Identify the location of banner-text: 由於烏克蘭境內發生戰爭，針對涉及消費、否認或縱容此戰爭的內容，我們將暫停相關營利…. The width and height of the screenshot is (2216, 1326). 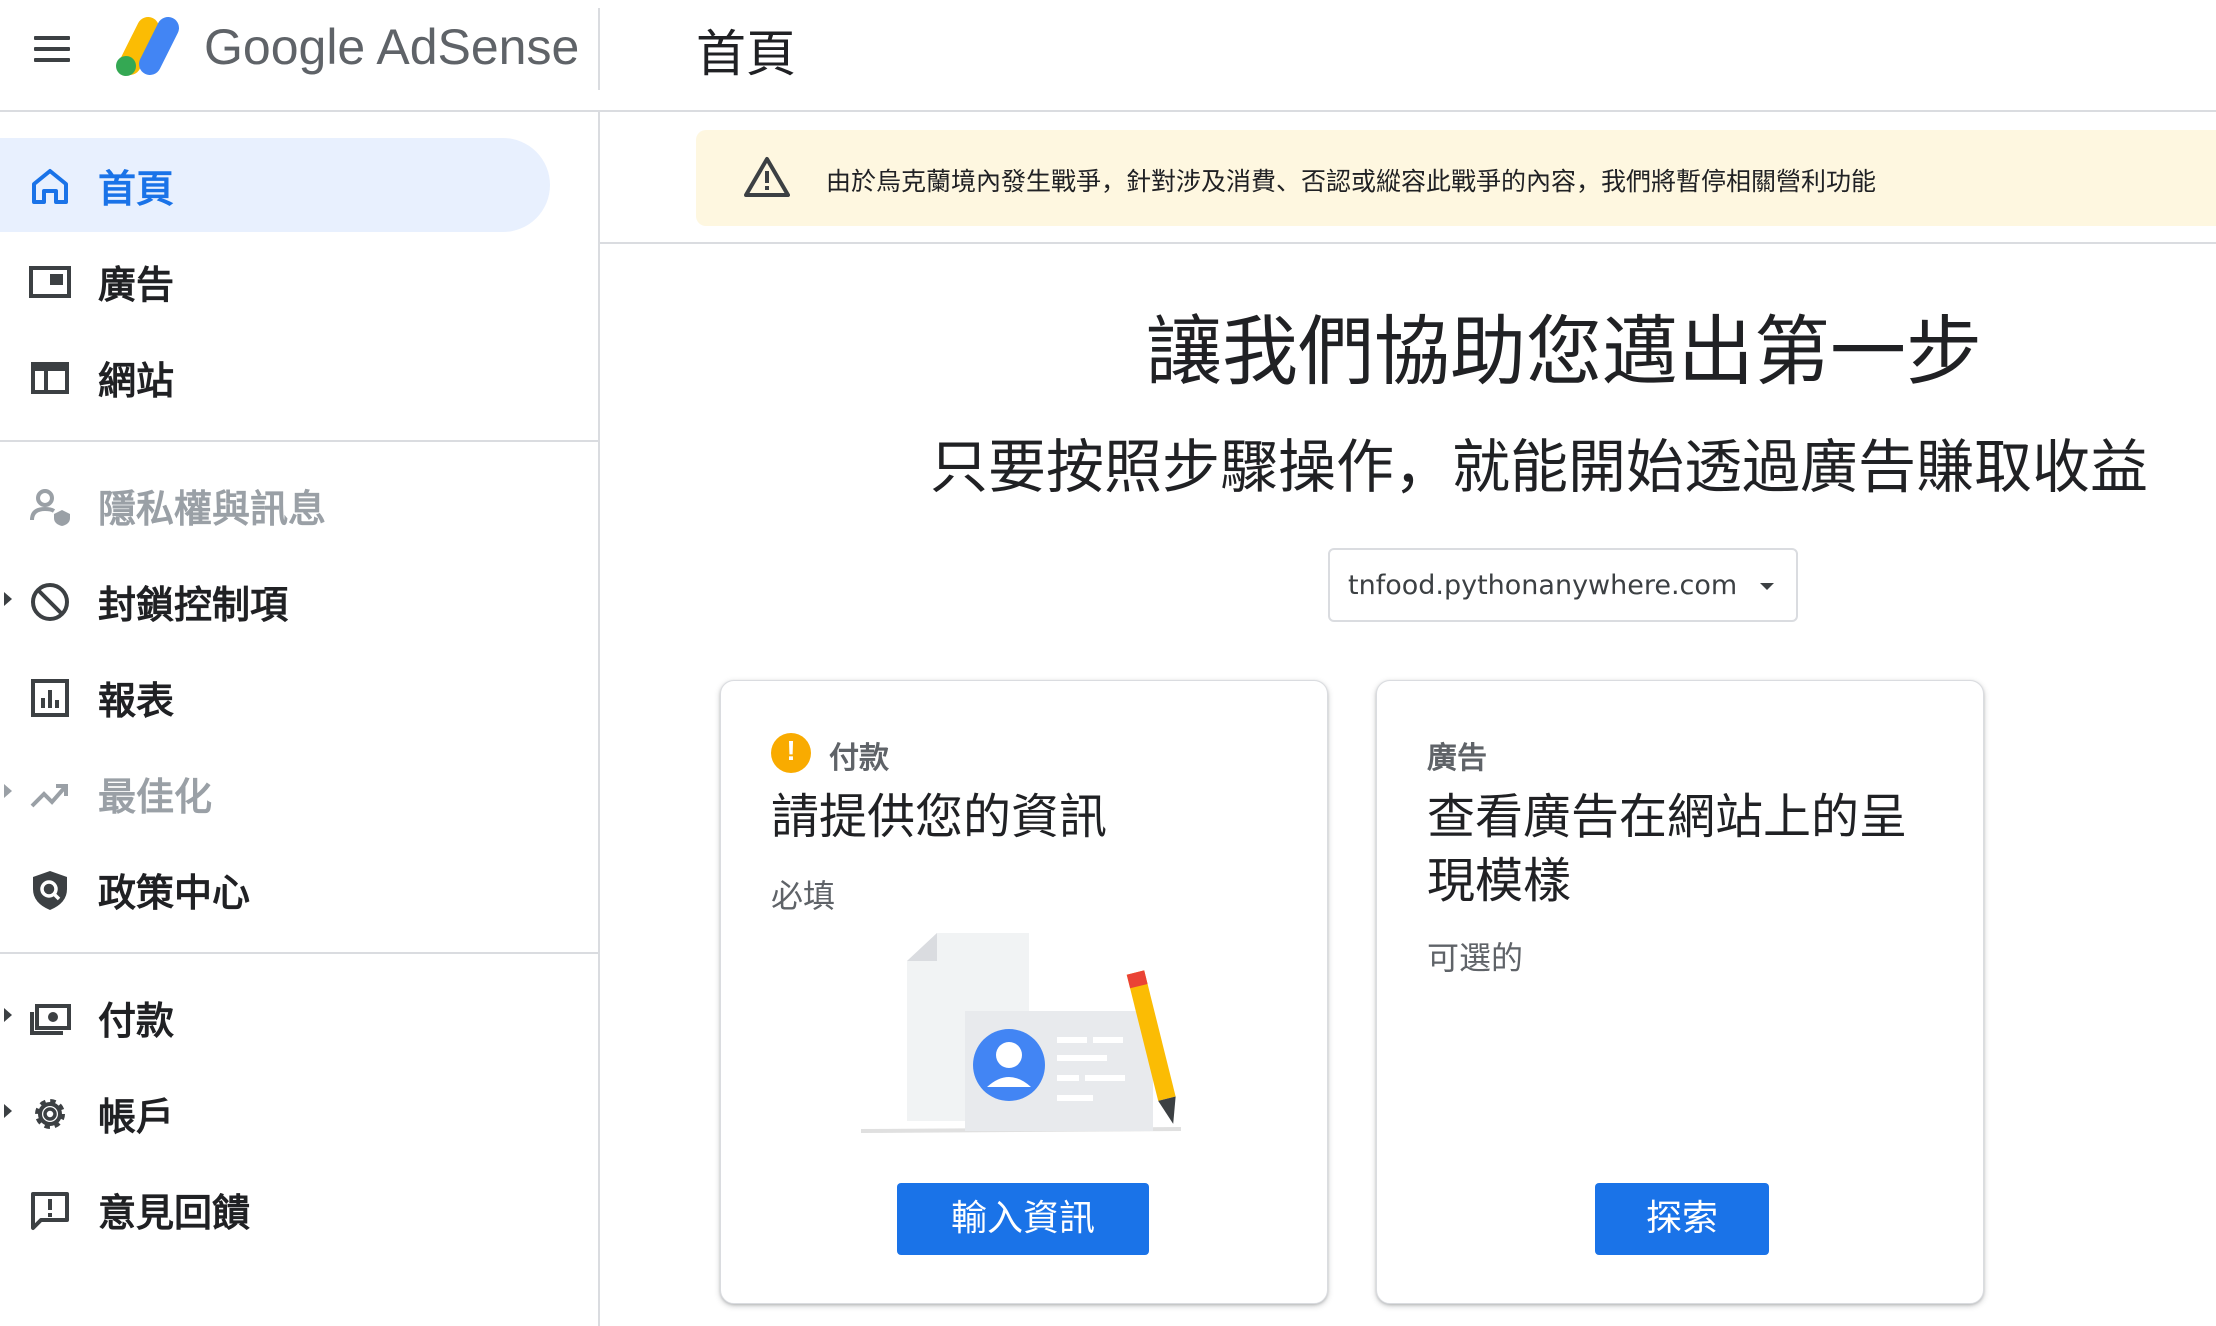
(1351, 181).